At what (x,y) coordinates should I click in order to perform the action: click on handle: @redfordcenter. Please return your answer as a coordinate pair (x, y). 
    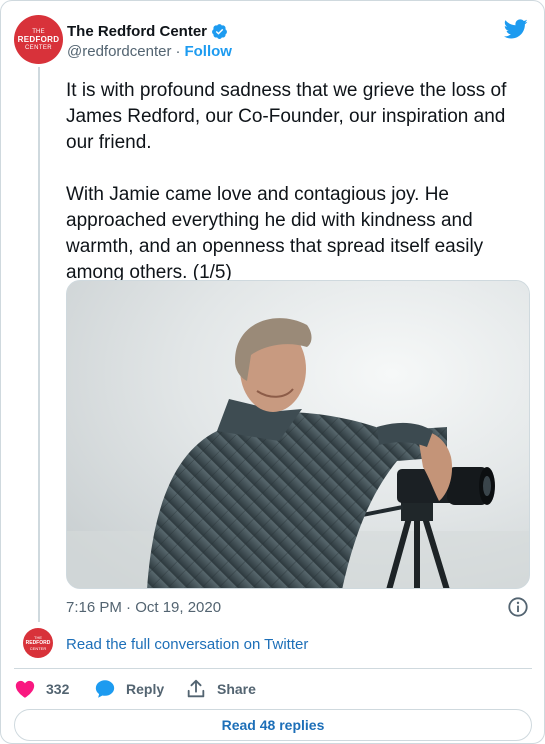
    Looking at the image, I should click on (119, 51).